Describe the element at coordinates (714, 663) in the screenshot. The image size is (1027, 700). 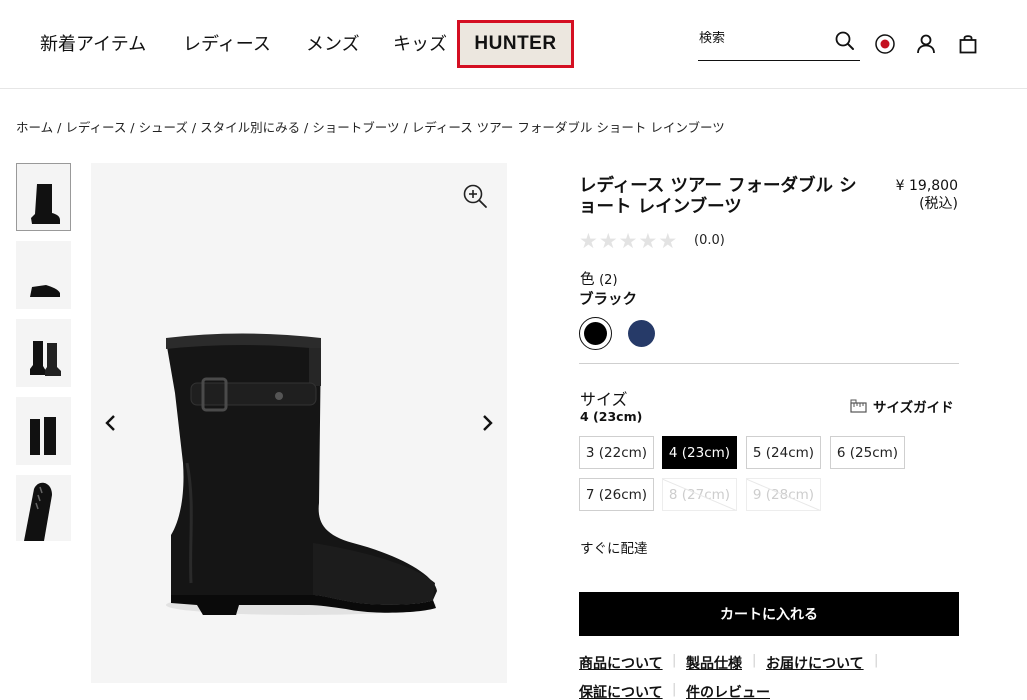
I see `link-specs: 製品仕様` at that location.